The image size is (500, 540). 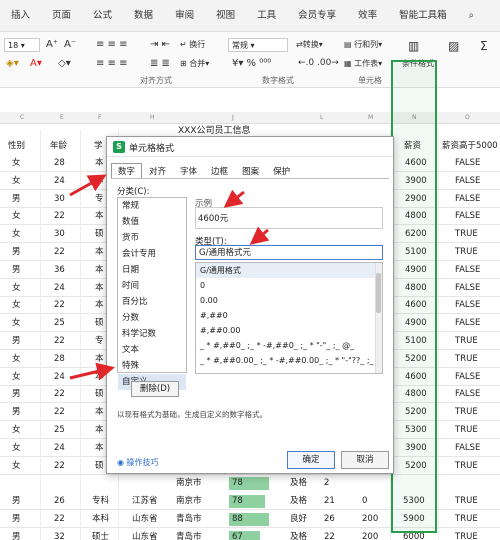 I want to click on worksheet-button: ▦ 工作表▾, so click(x=363, y=63).